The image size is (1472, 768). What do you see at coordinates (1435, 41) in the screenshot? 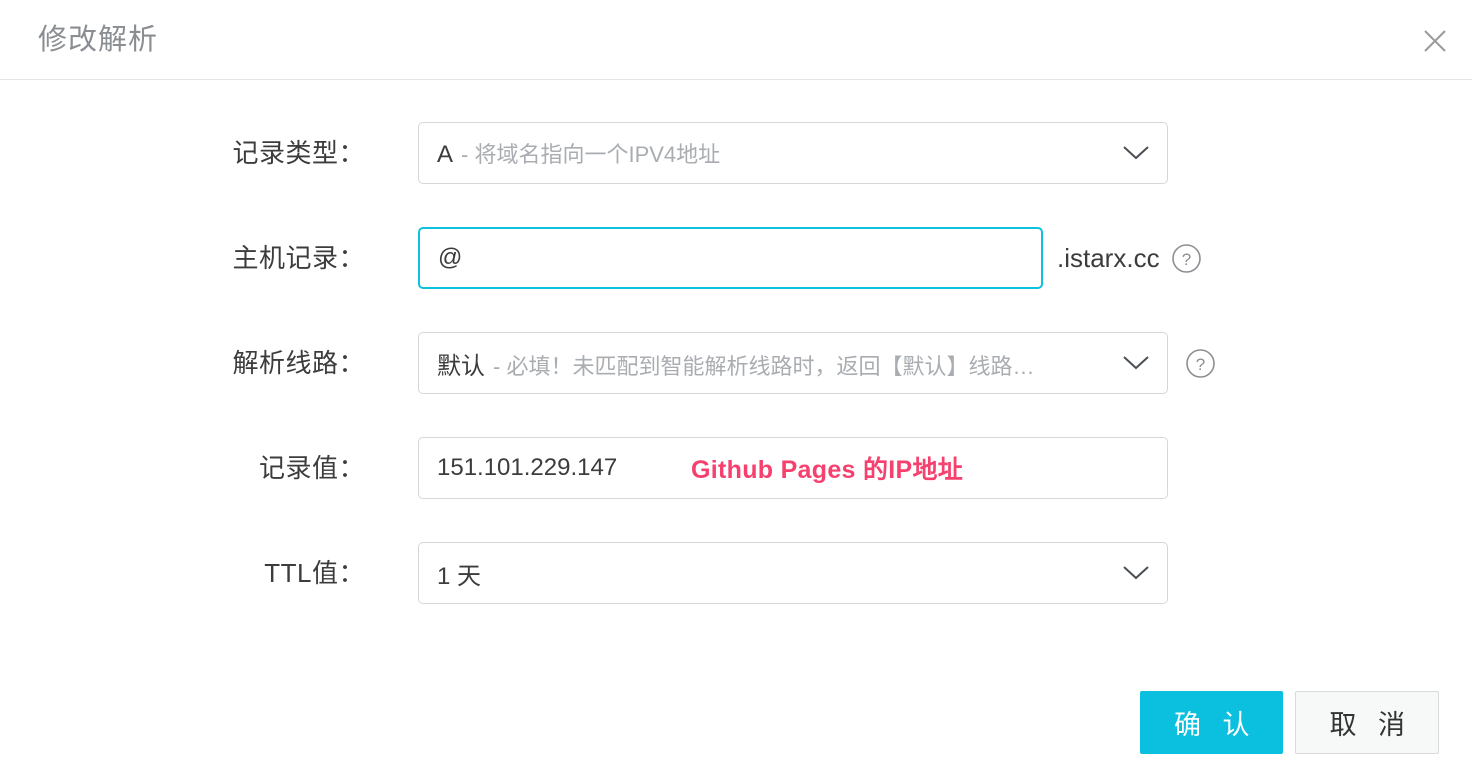
I see `close-icon` at bounding box center [1435, 41].